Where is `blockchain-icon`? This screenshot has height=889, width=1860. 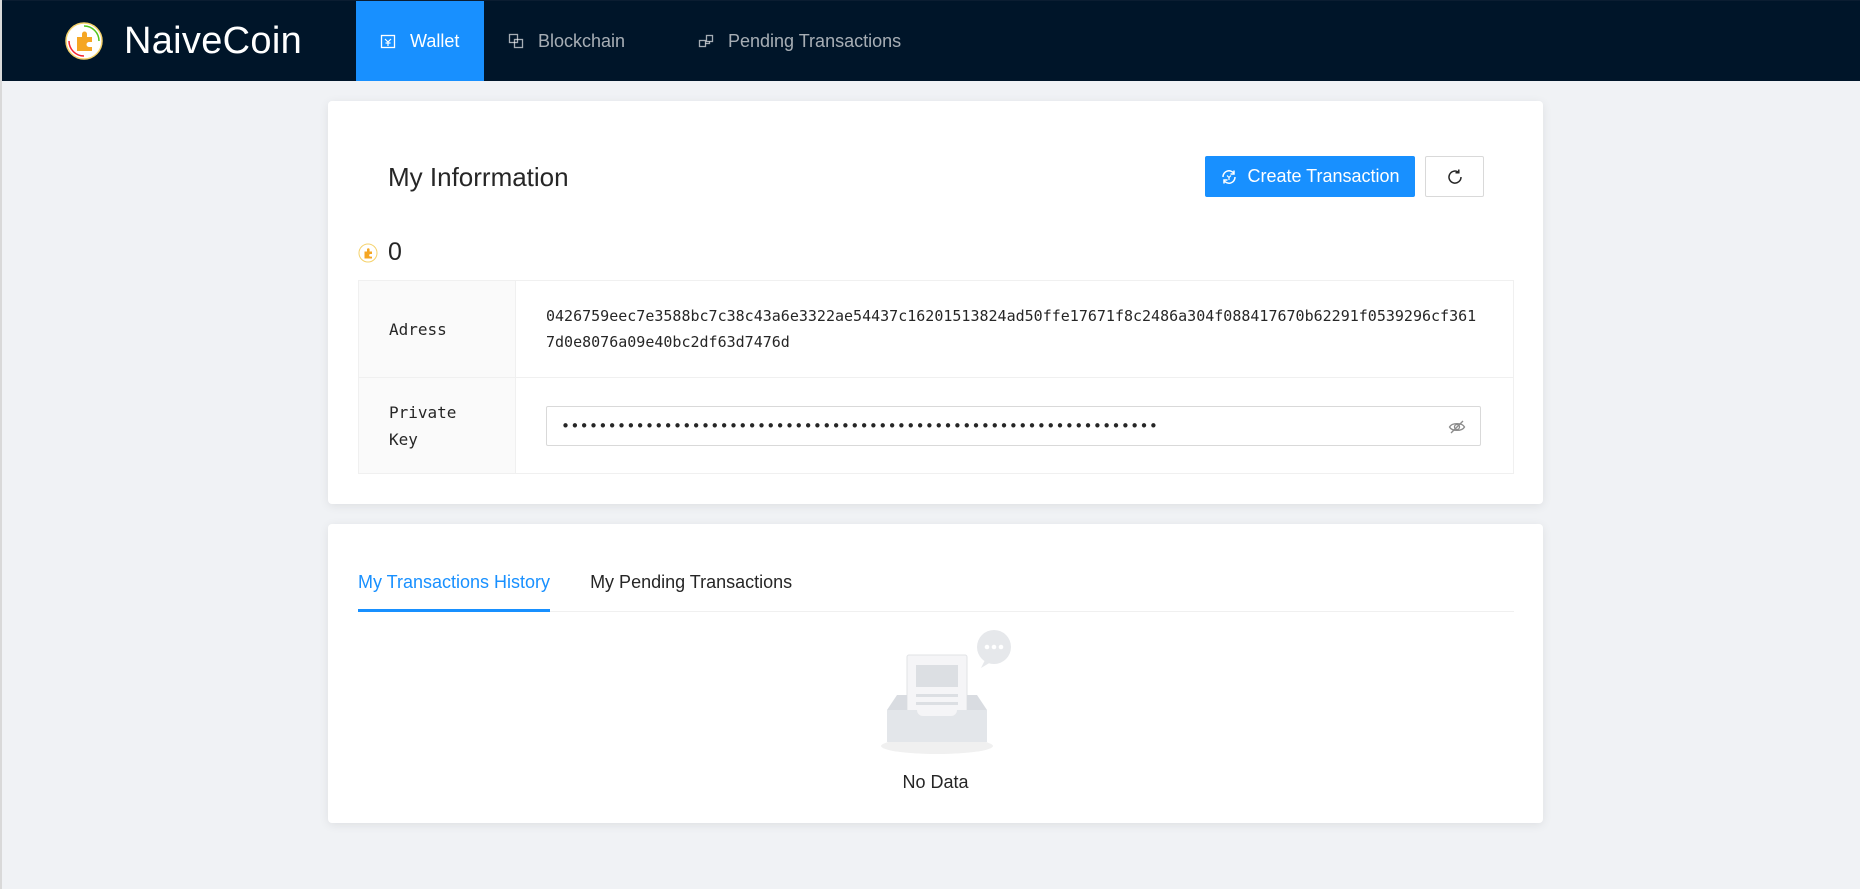 blockchain-icon is located at coordinates (516, 41).